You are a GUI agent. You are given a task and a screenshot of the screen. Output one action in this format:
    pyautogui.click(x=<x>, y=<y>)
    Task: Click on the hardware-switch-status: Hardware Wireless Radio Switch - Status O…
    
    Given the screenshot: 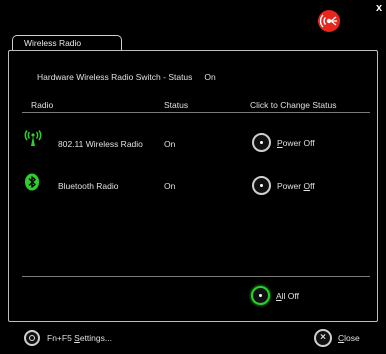 What is the action you would take?
    pyautogui.click(x=126, y=77)
    